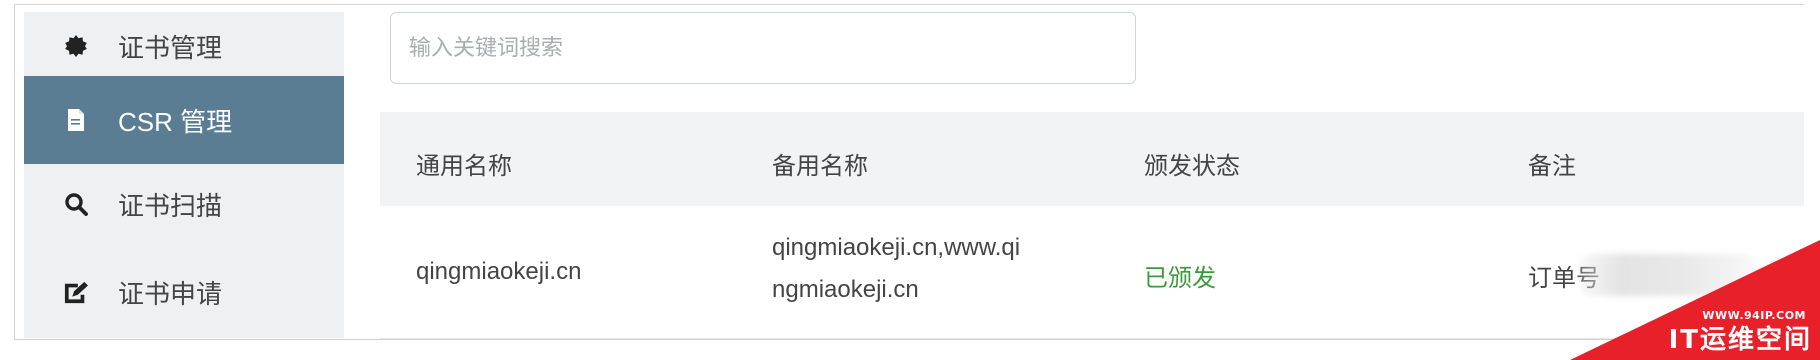  I want to click on sidebar-item-label: 证书扫描, so click(170, 205).